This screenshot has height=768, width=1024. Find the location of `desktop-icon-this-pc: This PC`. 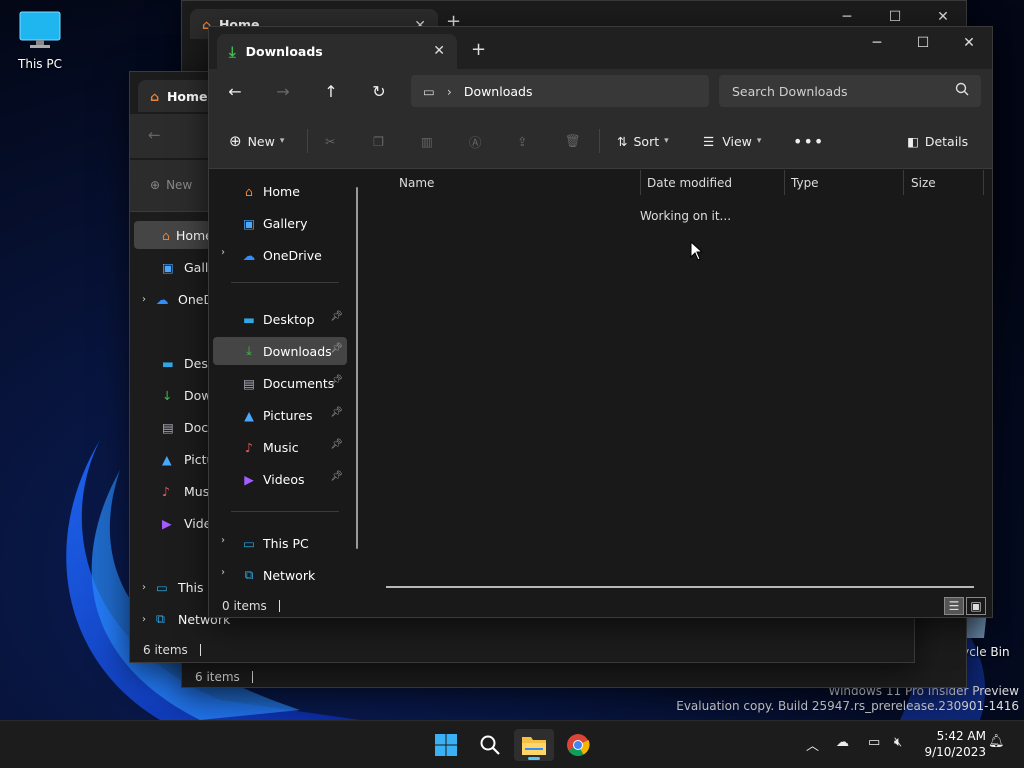

desktop-icon-this-pc: This PC is located at coordinates (40, 40).